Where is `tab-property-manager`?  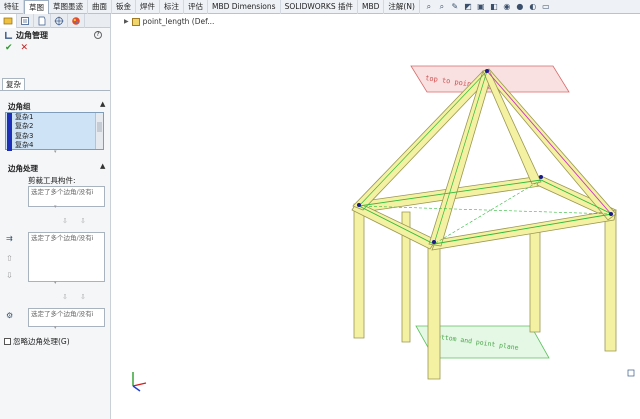
tab-property-manager is located at coordinates (25, 21).